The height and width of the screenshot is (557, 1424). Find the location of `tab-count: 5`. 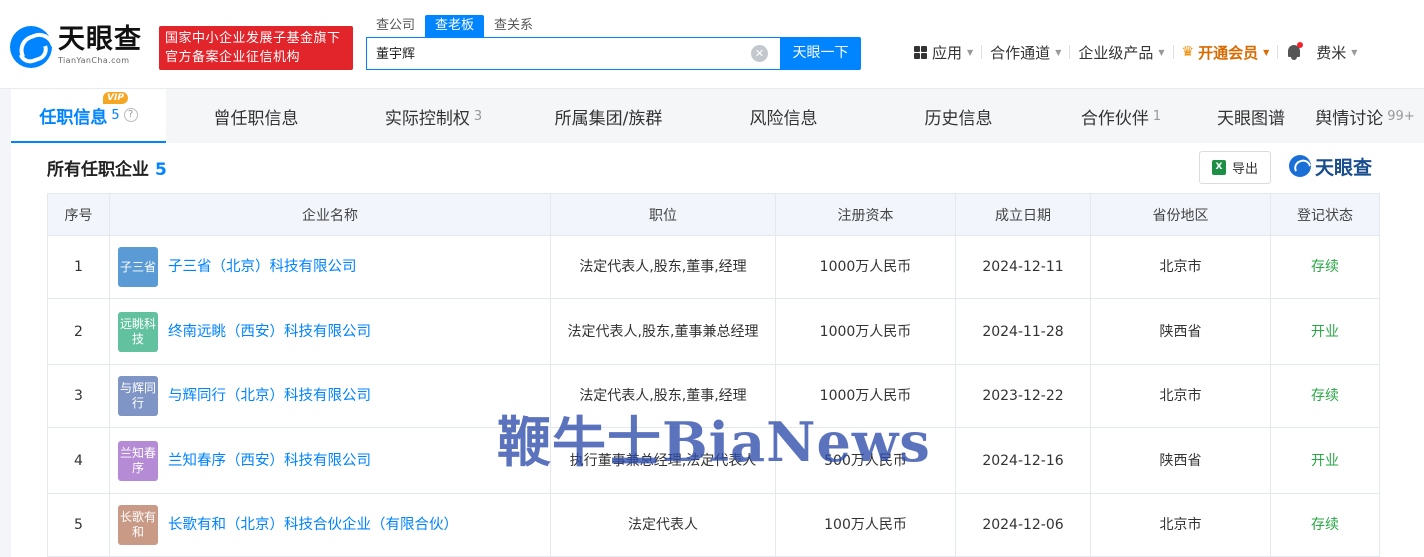

tab-count: 5 is located at coordinates (115, 115).